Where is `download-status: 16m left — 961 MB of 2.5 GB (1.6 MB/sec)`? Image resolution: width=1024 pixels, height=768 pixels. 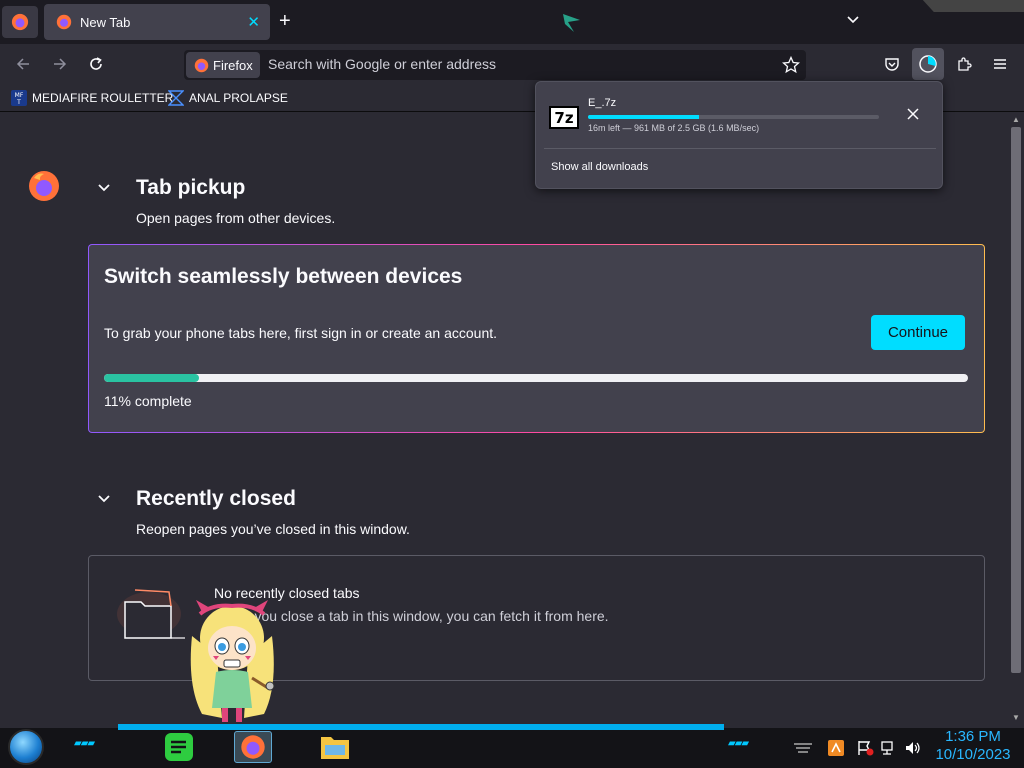 download-status: 16m left — 961 MB of 2.5 GB (1.6 MB/sec) is located at coordinates (674, 128).